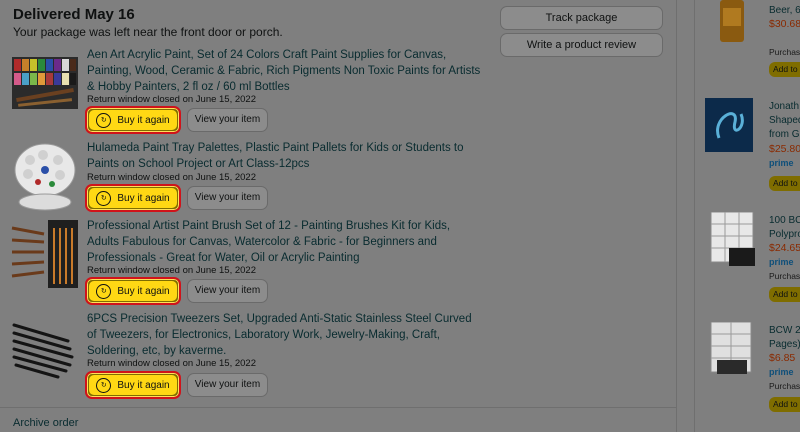 This screenshot has width=800, height=432. Describe the element at coordinates (74, 14) in the screenshot. I see `delivery-status-title: Delivered May 16` at that location.